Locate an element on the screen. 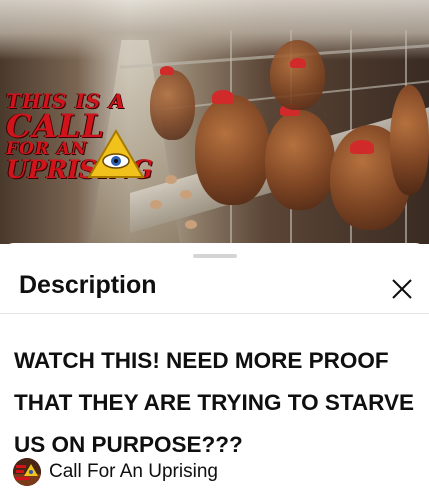 Image resolution: width=429 pixels, height=500 pixels. channel-avatar-icon is located at coordinates (27, 472).